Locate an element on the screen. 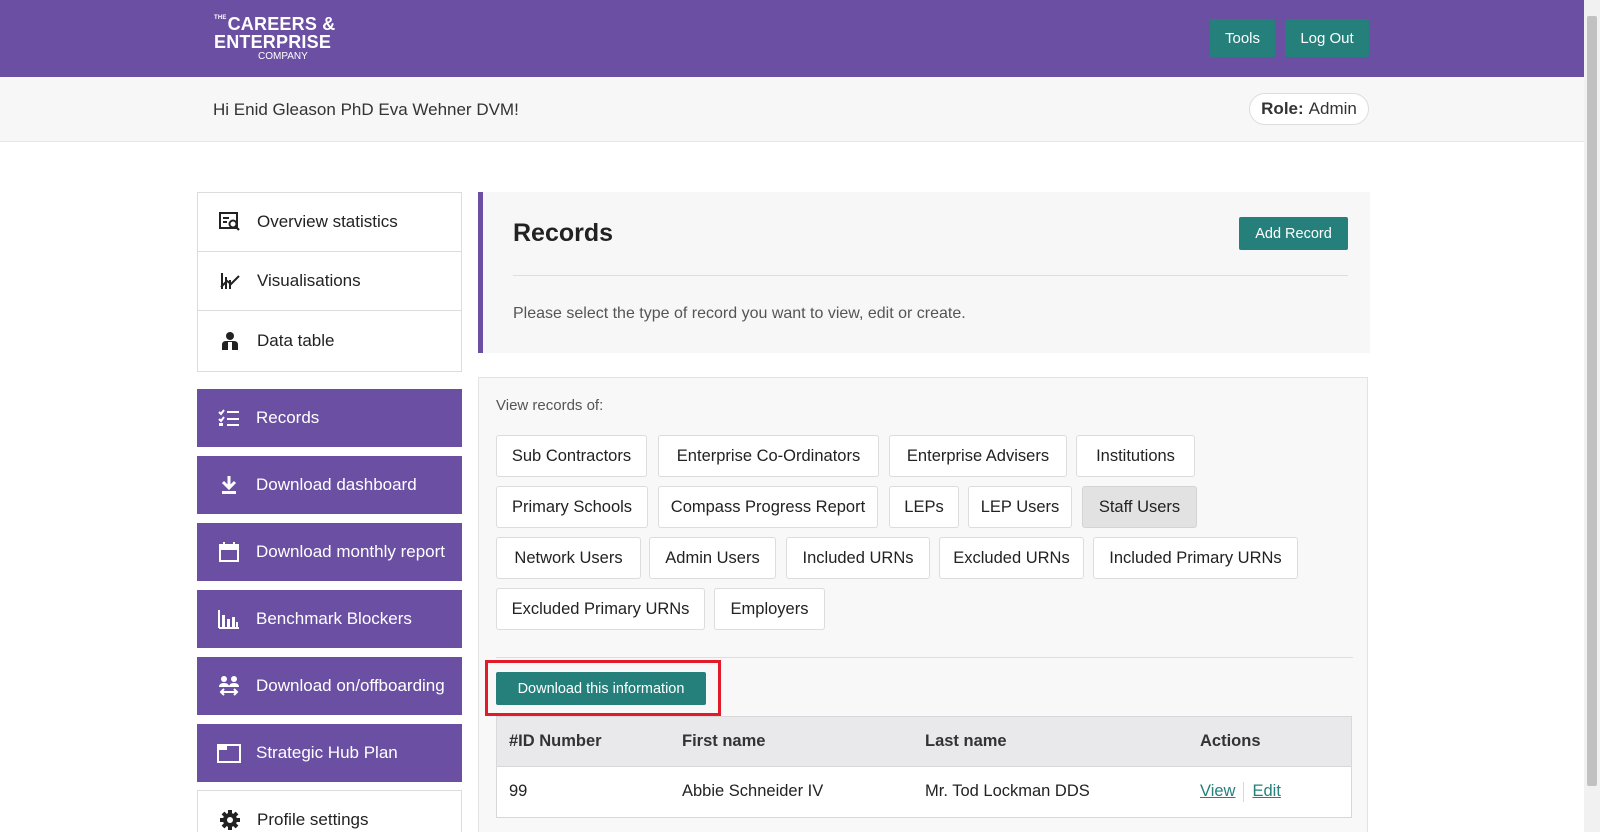  logout-button: Log Out is located at coordinates (1327, 38).